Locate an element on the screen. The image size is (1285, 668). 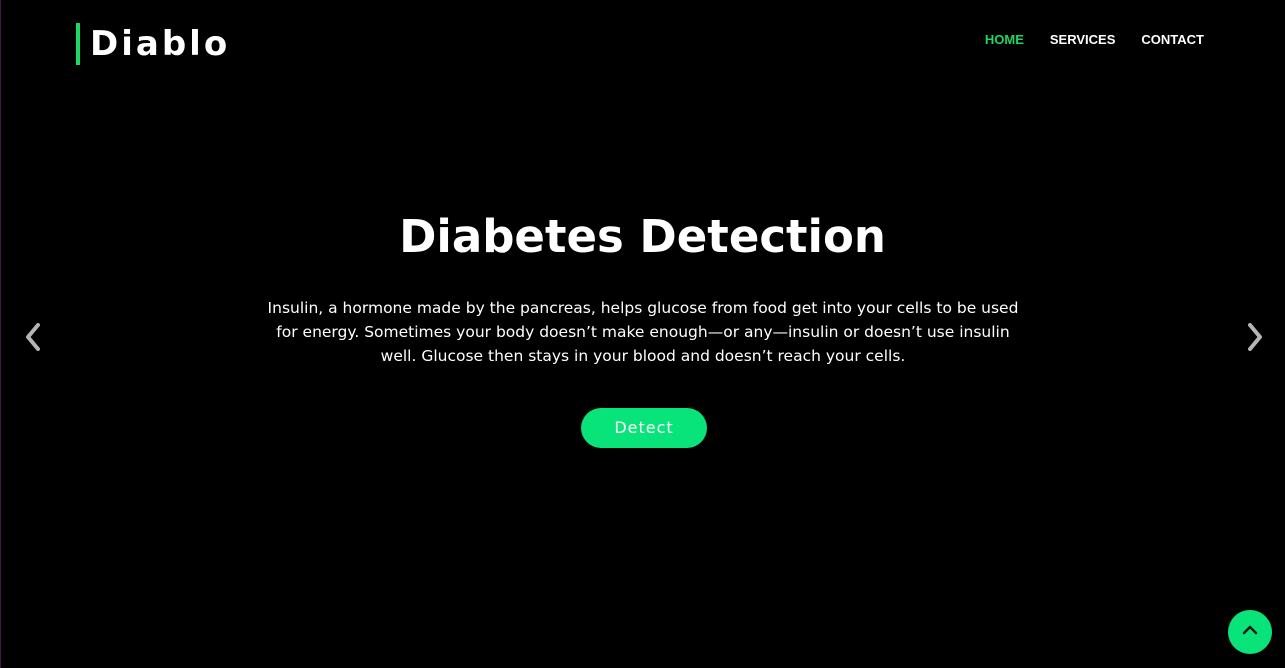
carousel-prev-button is located at coordinates (33, 339).